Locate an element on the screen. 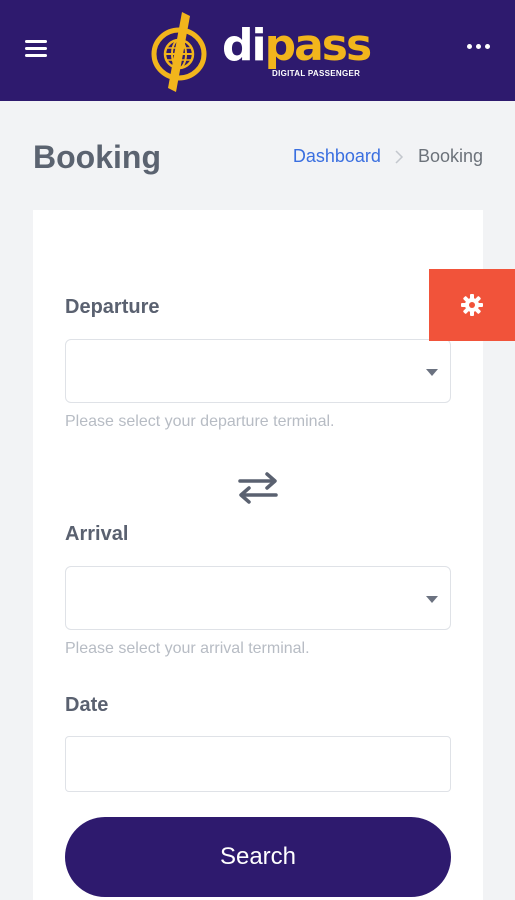 The image size is (515, 900). arrival-help-text: Please select your arrival terminal. is located at coordinates (187, 648).